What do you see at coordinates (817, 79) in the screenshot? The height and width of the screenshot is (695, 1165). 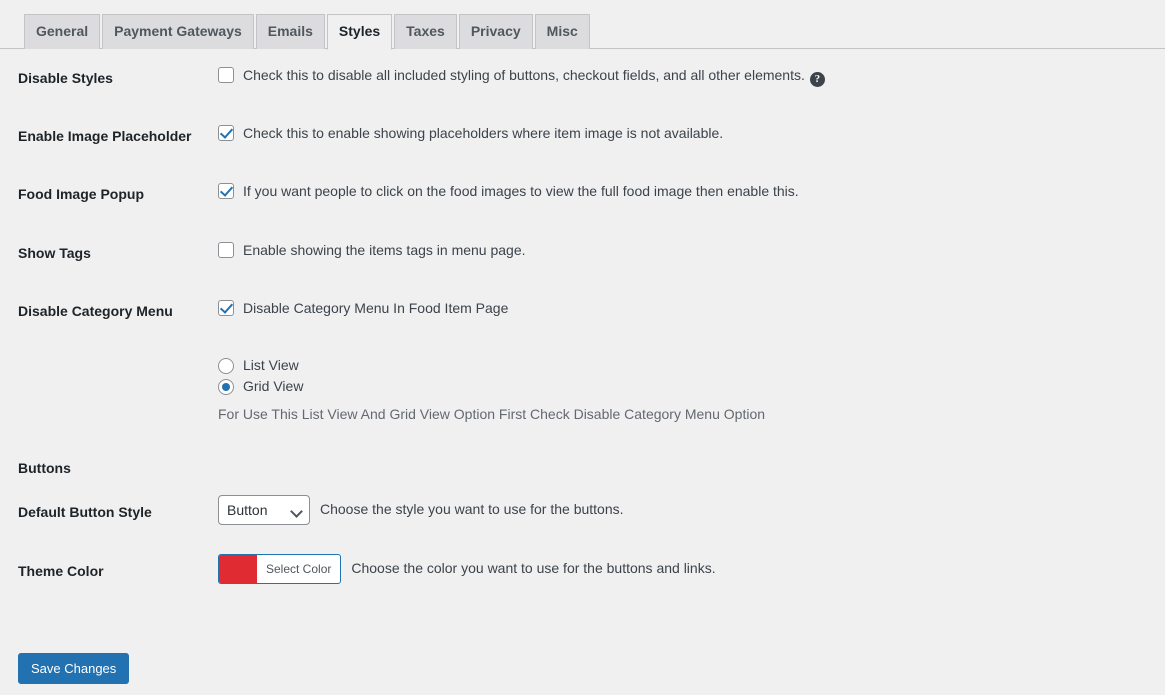 I see `help-icon: ?` at bounding box center [817, 79].